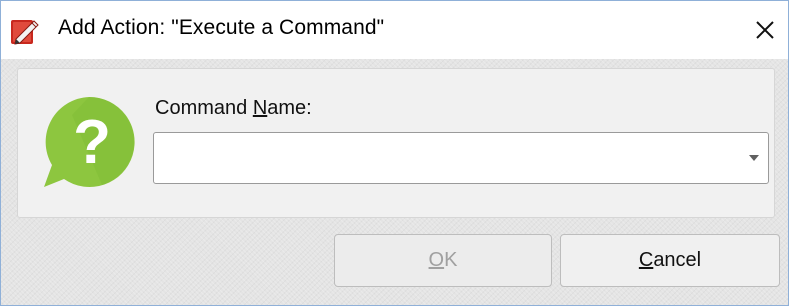 The image size is (789, 306). What do you see at coordinates (461, 158) in the screenshot?
I see `command-name-combobox` at bounding box center [461, 158].